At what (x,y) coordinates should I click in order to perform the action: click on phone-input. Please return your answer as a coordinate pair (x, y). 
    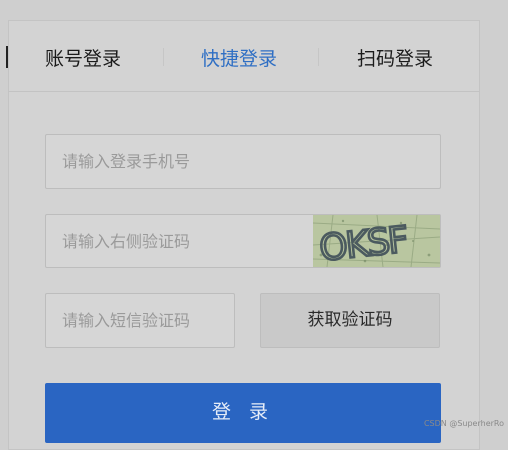
    Looking at the image, I should click on (243, 161).